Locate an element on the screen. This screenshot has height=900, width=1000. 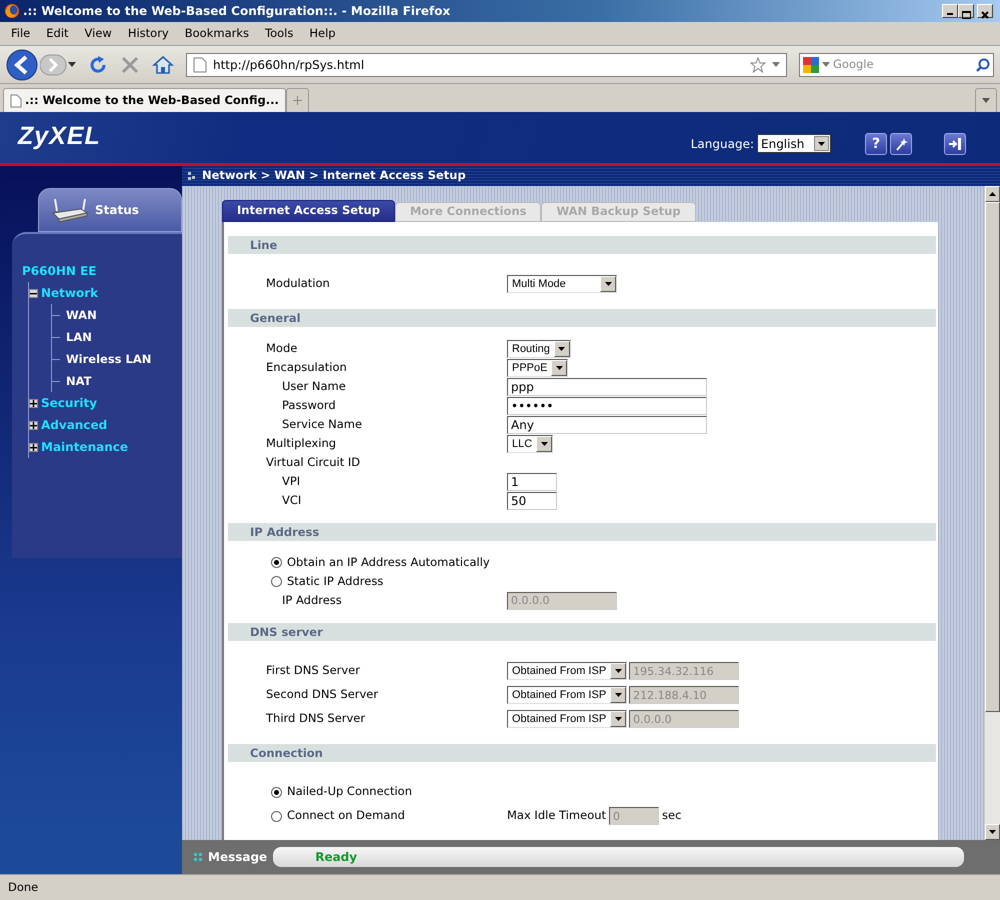
tree-root: P660HN EE is located at coordinates (102, 271).